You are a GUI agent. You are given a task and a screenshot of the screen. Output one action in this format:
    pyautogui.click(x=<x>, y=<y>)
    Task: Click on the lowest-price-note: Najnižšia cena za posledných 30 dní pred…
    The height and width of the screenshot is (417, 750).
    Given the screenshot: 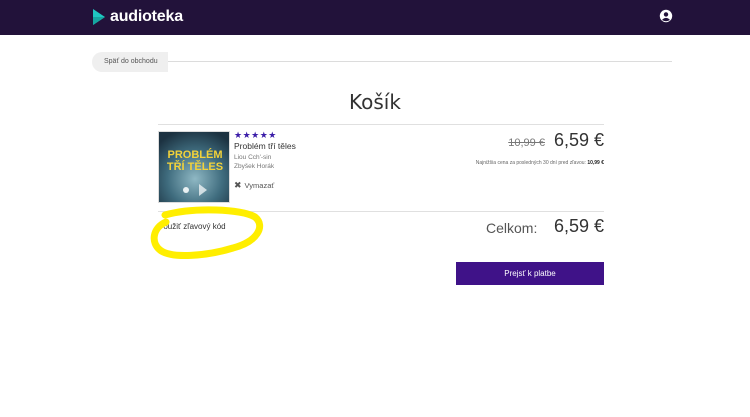 What is the action you would take?
    pyautogui.click(x=540, y=163)
    